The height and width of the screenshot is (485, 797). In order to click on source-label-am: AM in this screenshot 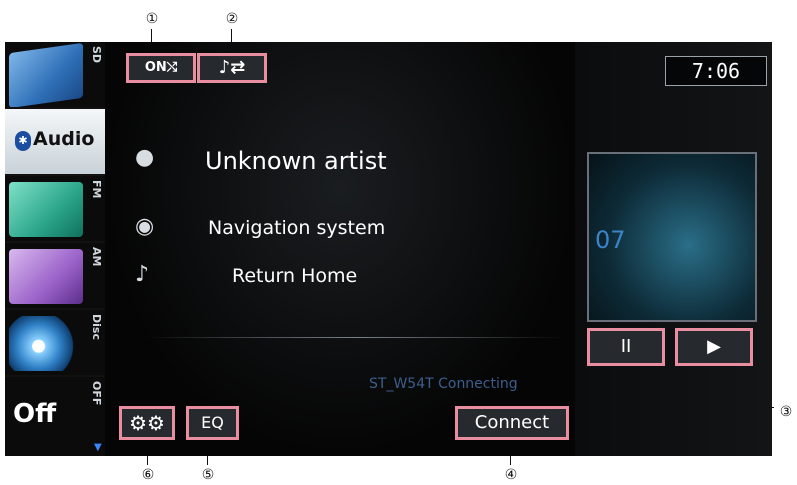, I will do `click(96, 257)`.